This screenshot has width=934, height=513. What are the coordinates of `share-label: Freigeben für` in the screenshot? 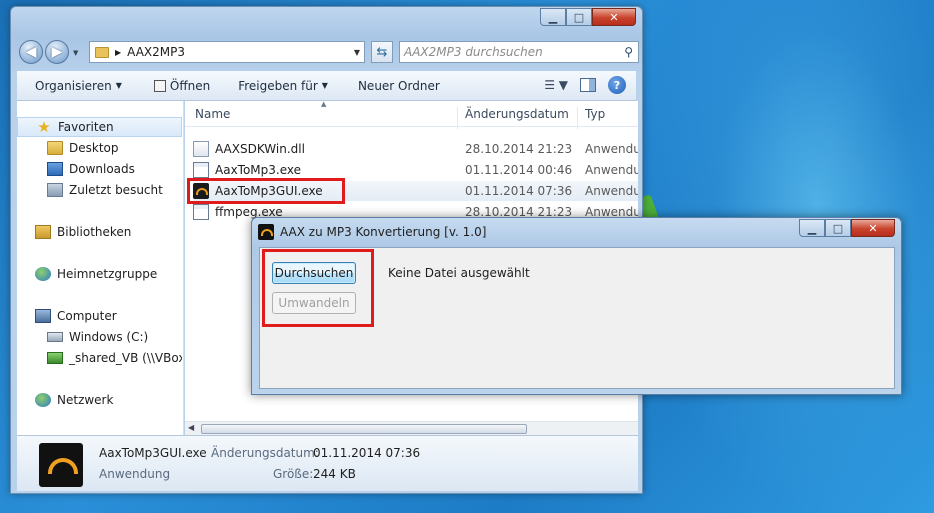 It's located at (278, 85).